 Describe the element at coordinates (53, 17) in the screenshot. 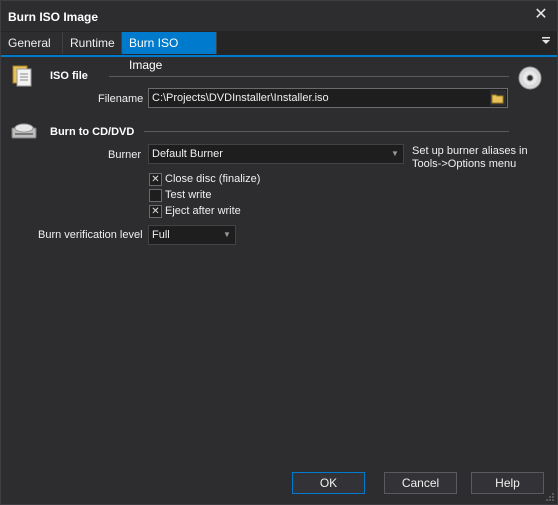

I see `window-title: Burn ISO Image` at that location.